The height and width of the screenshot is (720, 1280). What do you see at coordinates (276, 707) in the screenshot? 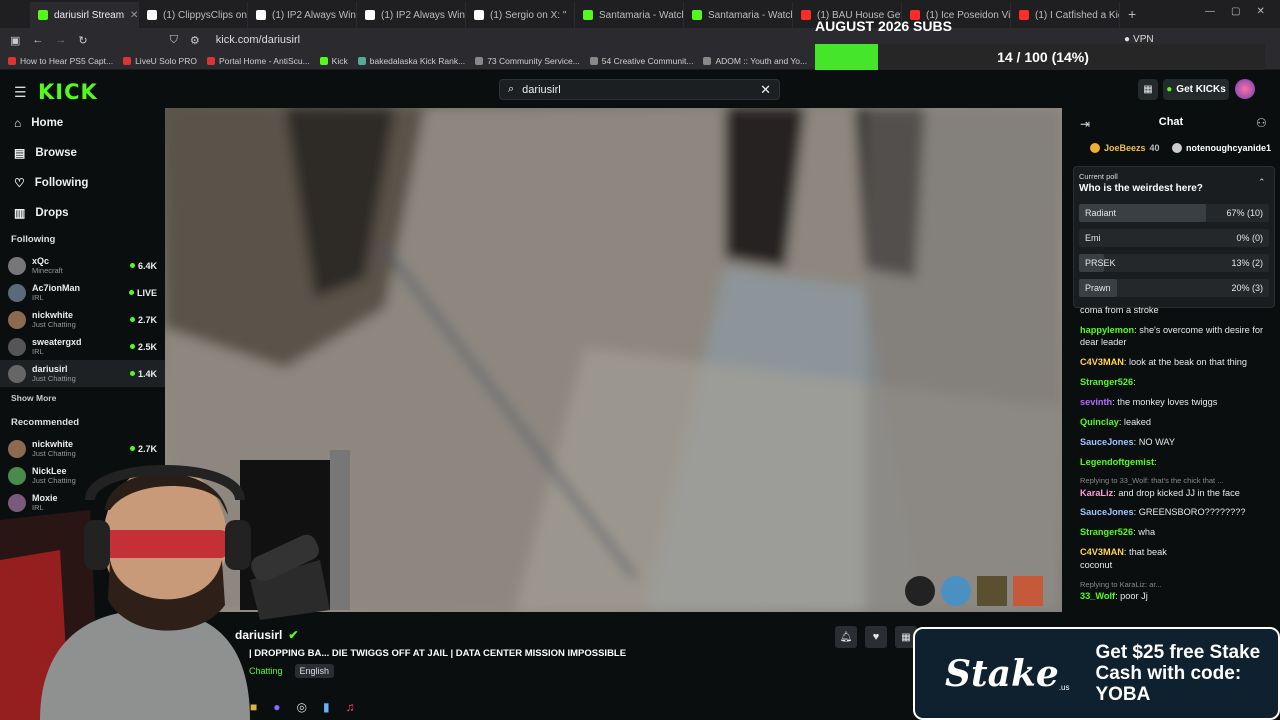
I see `app-icon: ●` at bounding box center [276, 707].